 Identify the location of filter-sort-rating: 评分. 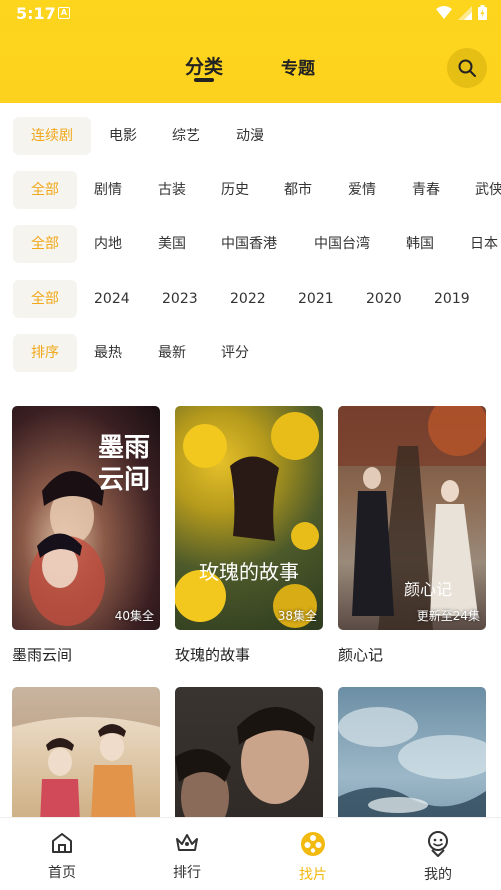
(235, 353).